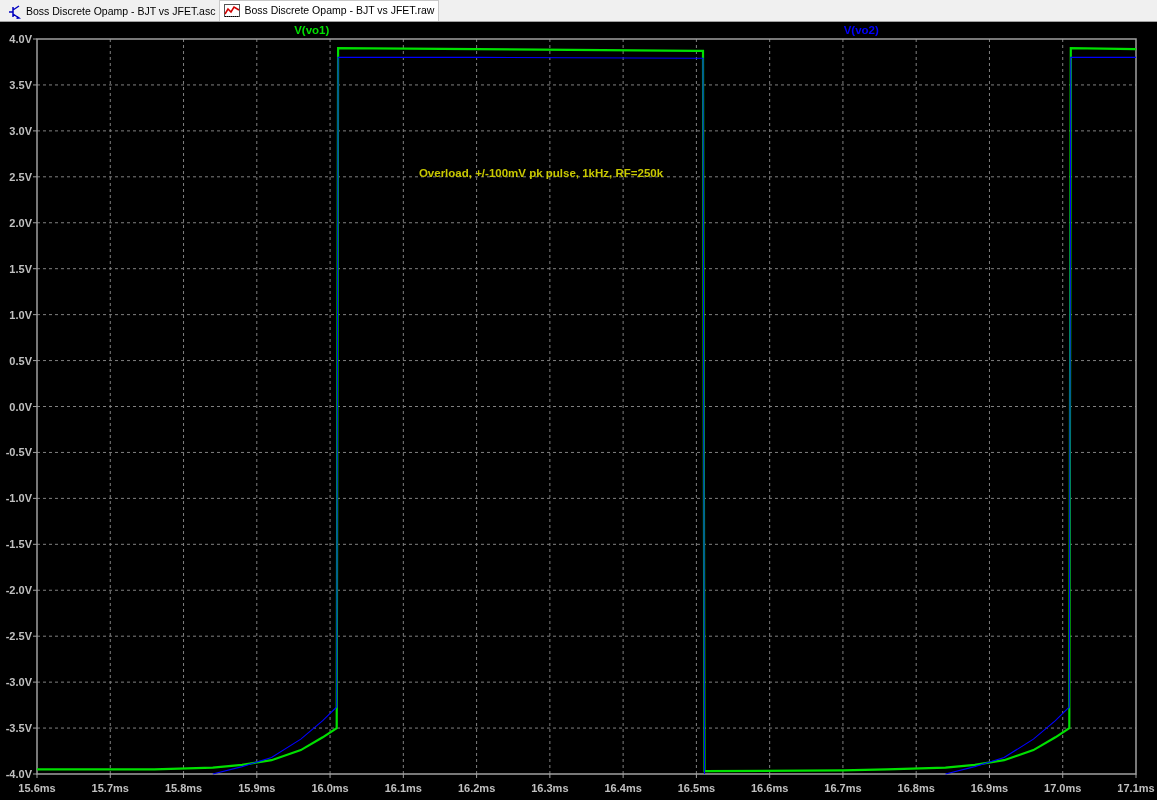 This screenshot has width=1157, height=800. Describe the element at coordinates (1063, 788) in the screenshot. I see `x-tick-label: 17.0ms` at that location.